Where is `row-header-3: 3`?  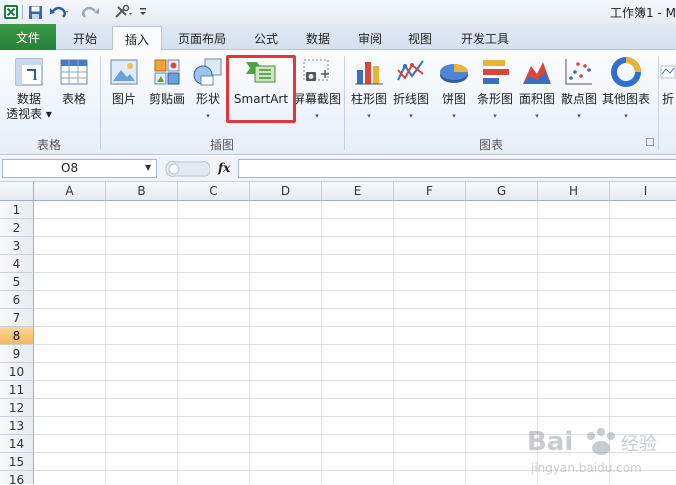 row-header-3: 3 is located at coordinates (17, 246).